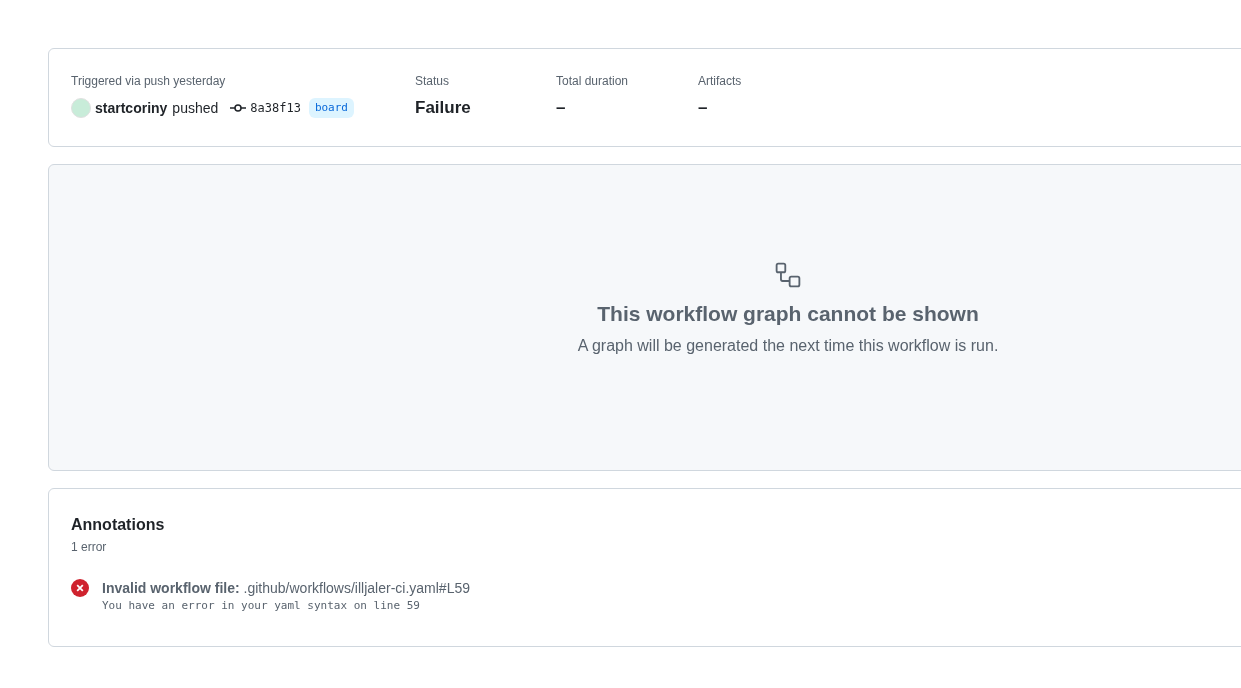 The image size is (1241, 688). What do you see at coordinates (443, 108) in the screenshot?
I see `field-value: Failure` at bounding box center [443, 108].